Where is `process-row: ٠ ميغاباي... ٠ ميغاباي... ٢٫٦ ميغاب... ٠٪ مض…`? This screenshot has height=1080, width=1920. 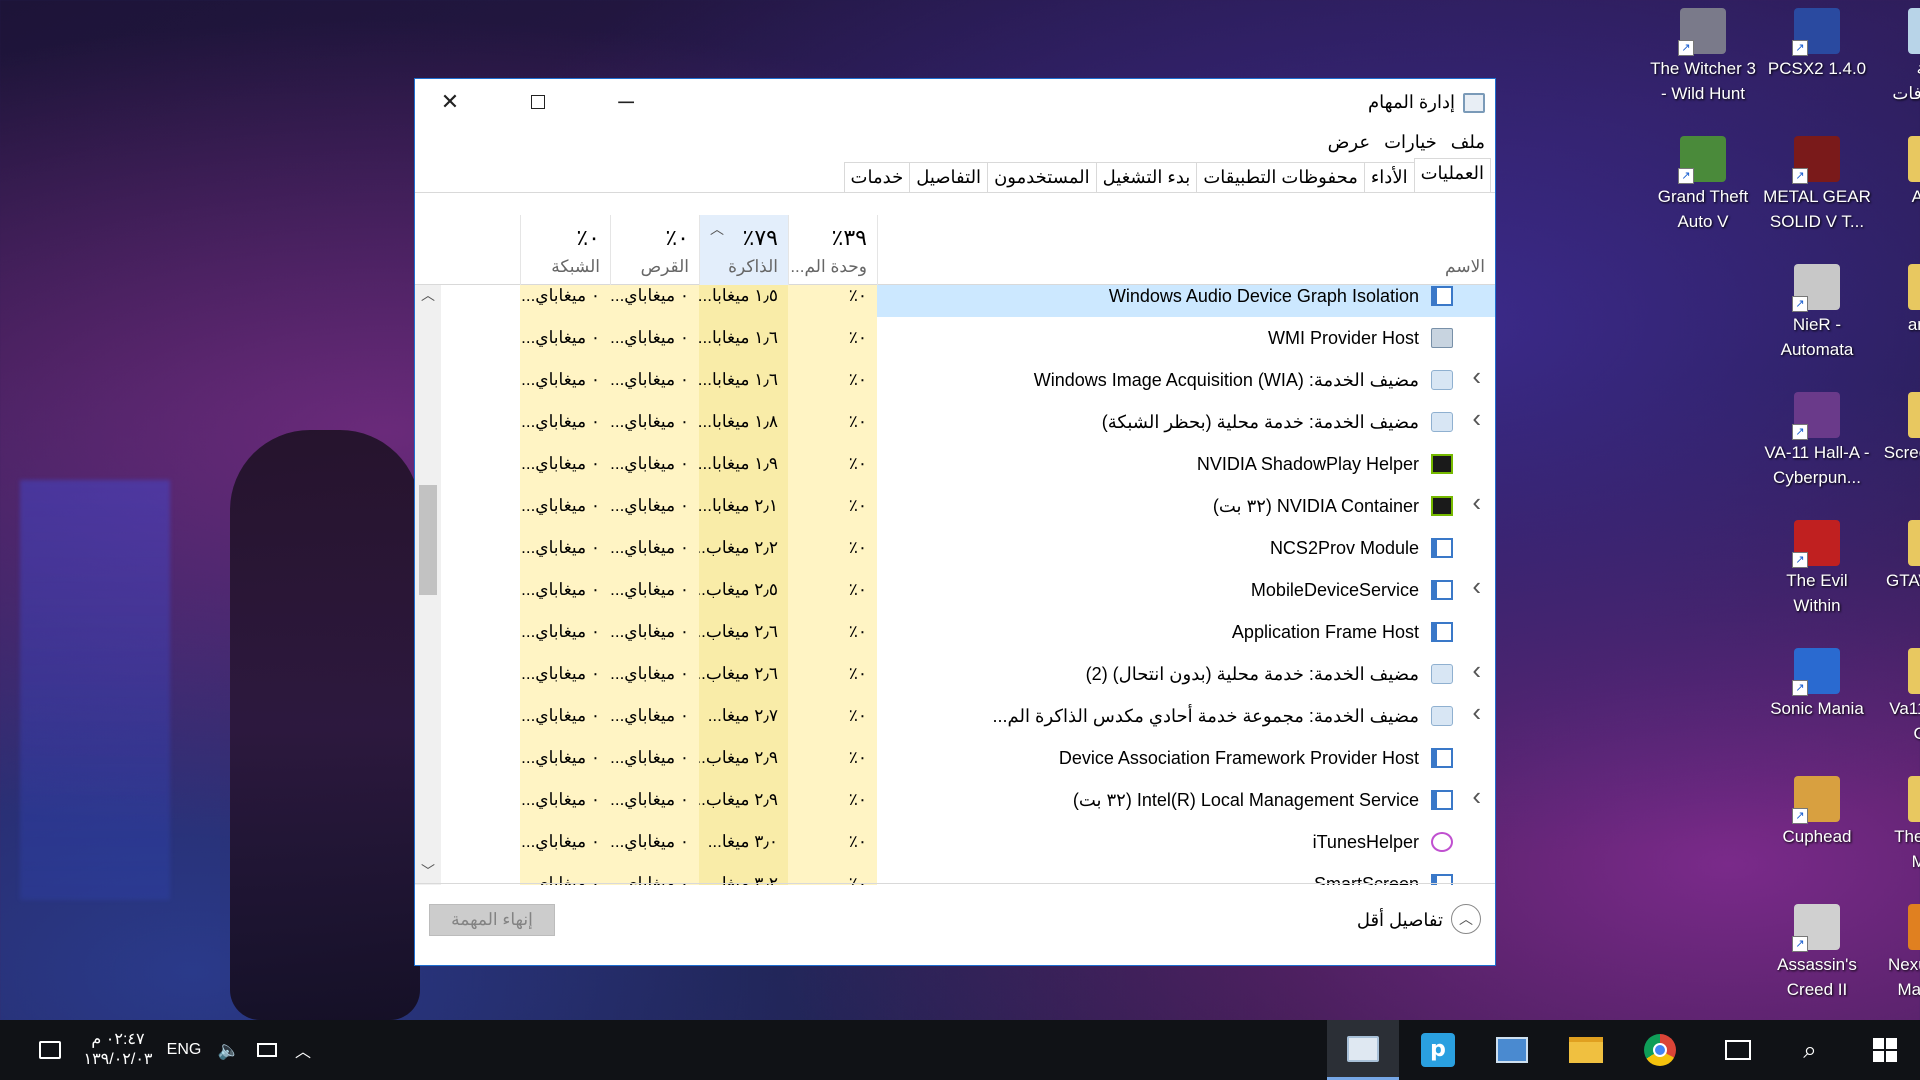
process-row: ٠ ميغاباي... ٠ ميغاباي... ٢٫٦ ميغاب... ٠٪ مض… is located at coordinates (955, 674).